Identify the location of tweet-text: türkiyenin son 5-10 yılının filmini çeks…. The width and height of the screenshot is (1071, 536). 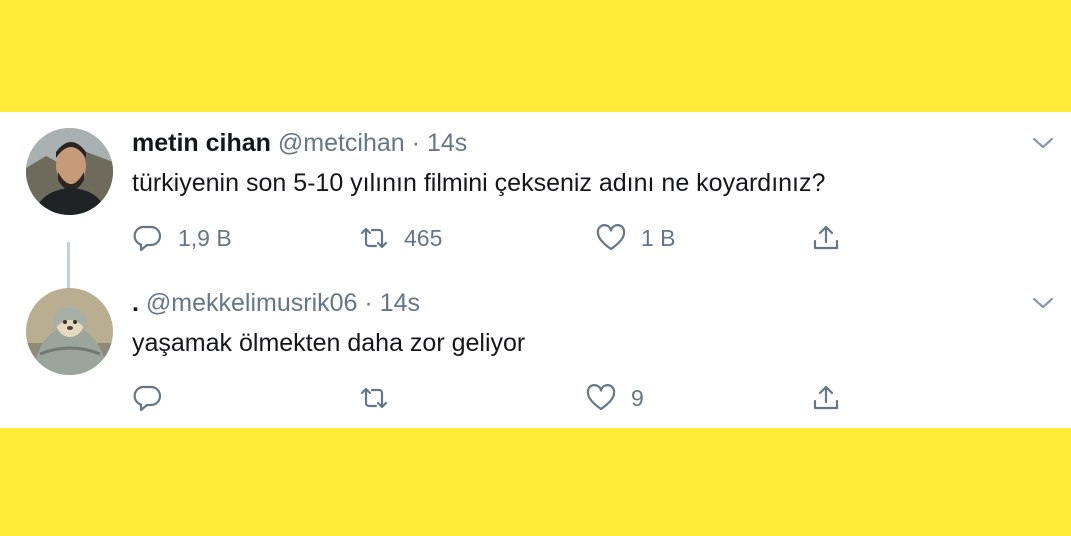
(479, 183).